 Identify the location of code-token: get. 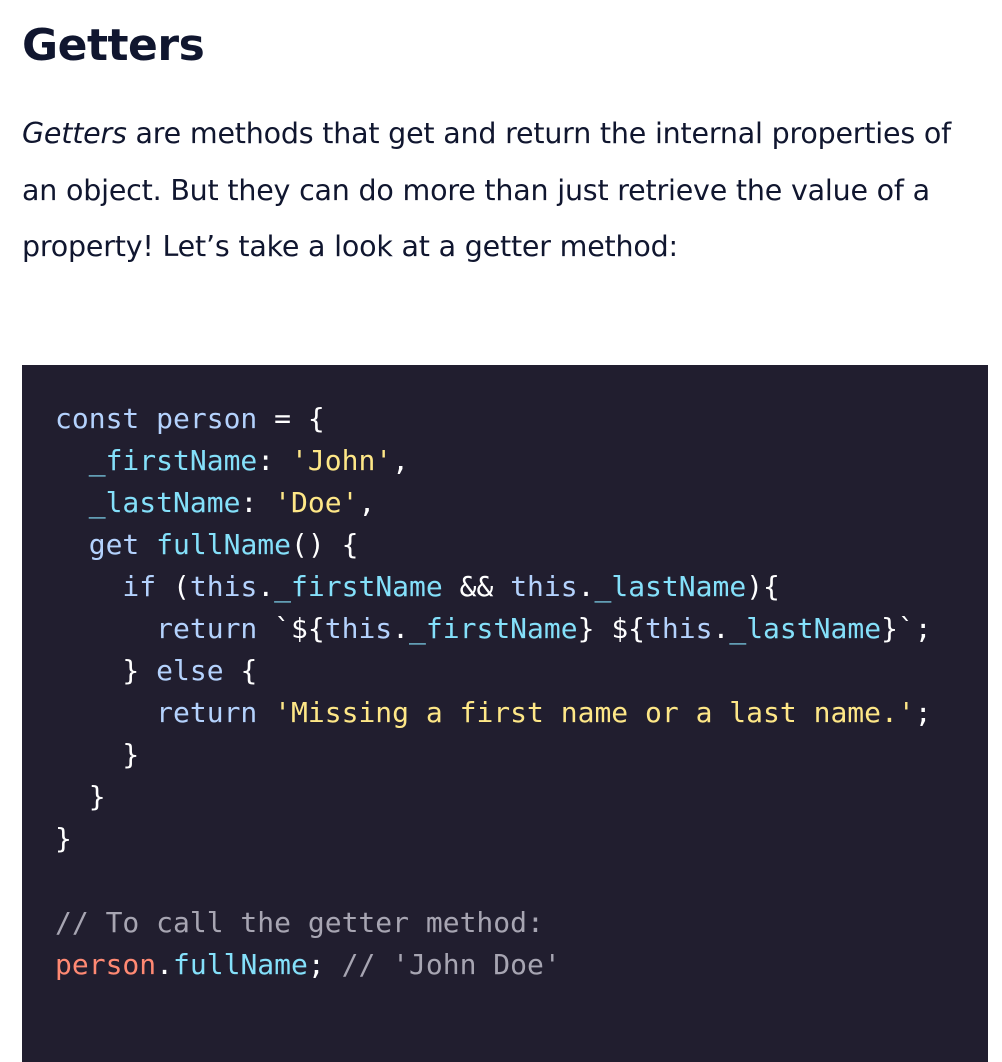
(106, 544).